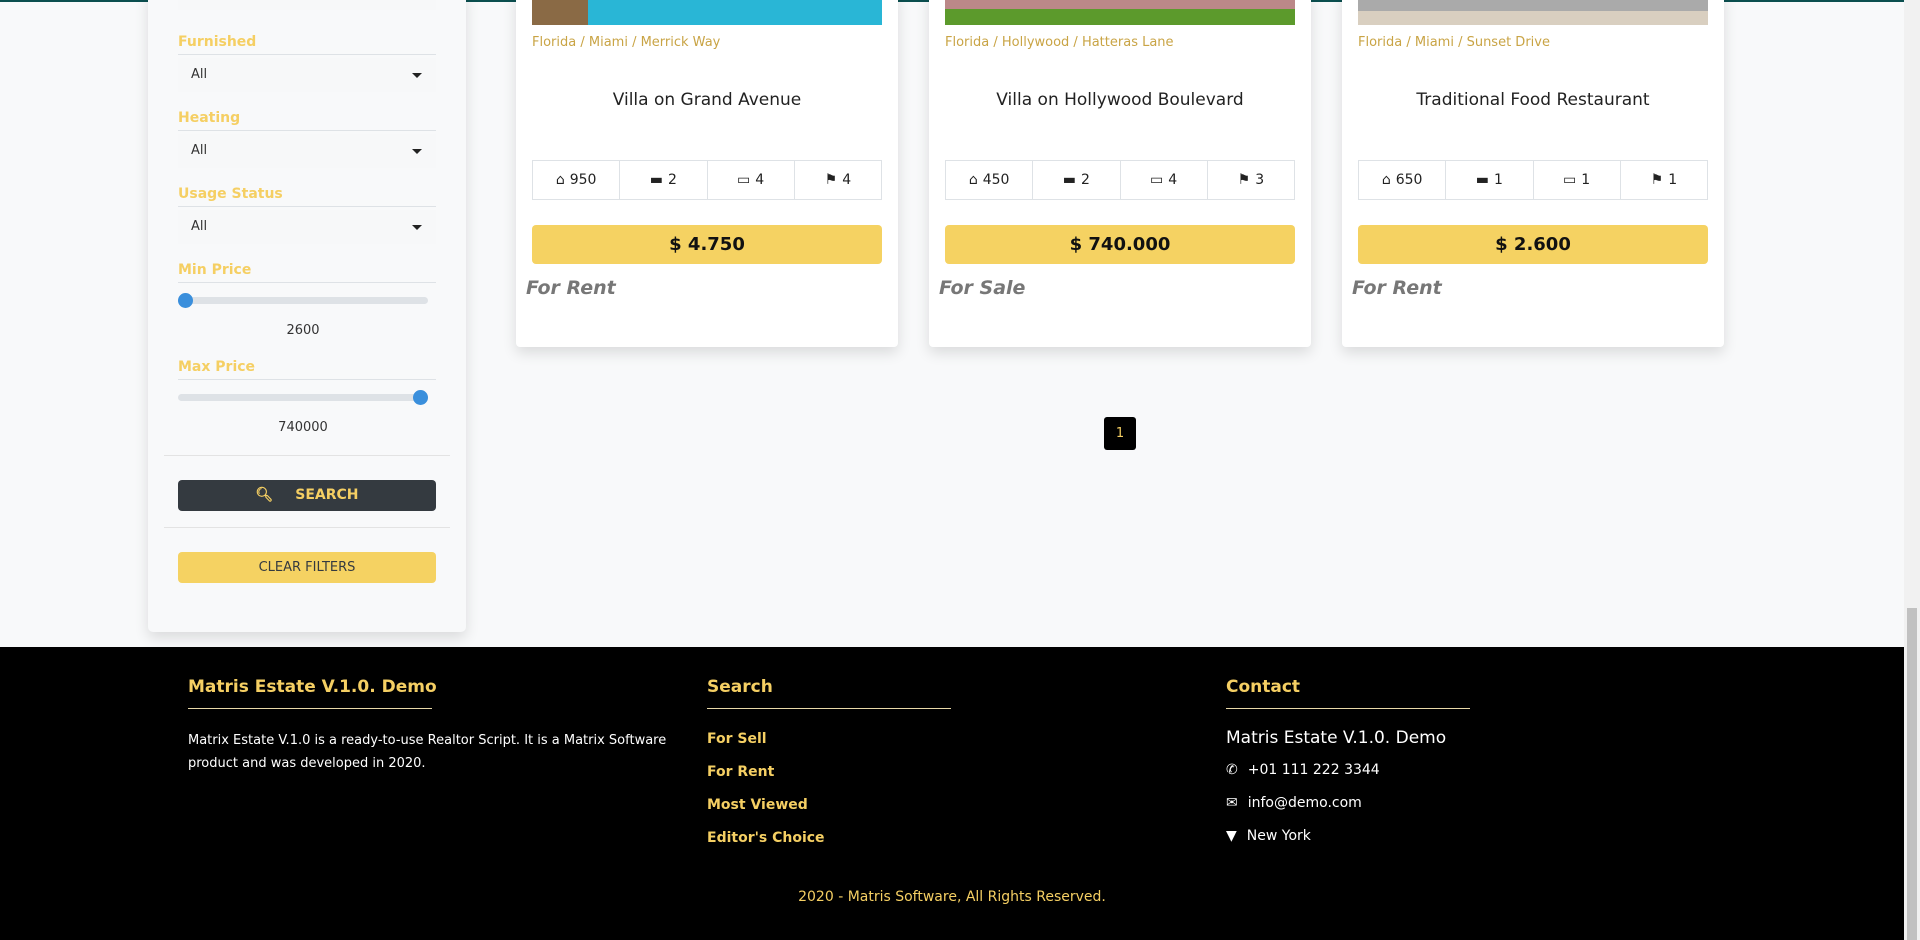 The image size is (1920, 940). I want to click on listing-features: ⌂ 950 ▬ 2 ▭ 4 ⚑ 4, so click(707, 180).